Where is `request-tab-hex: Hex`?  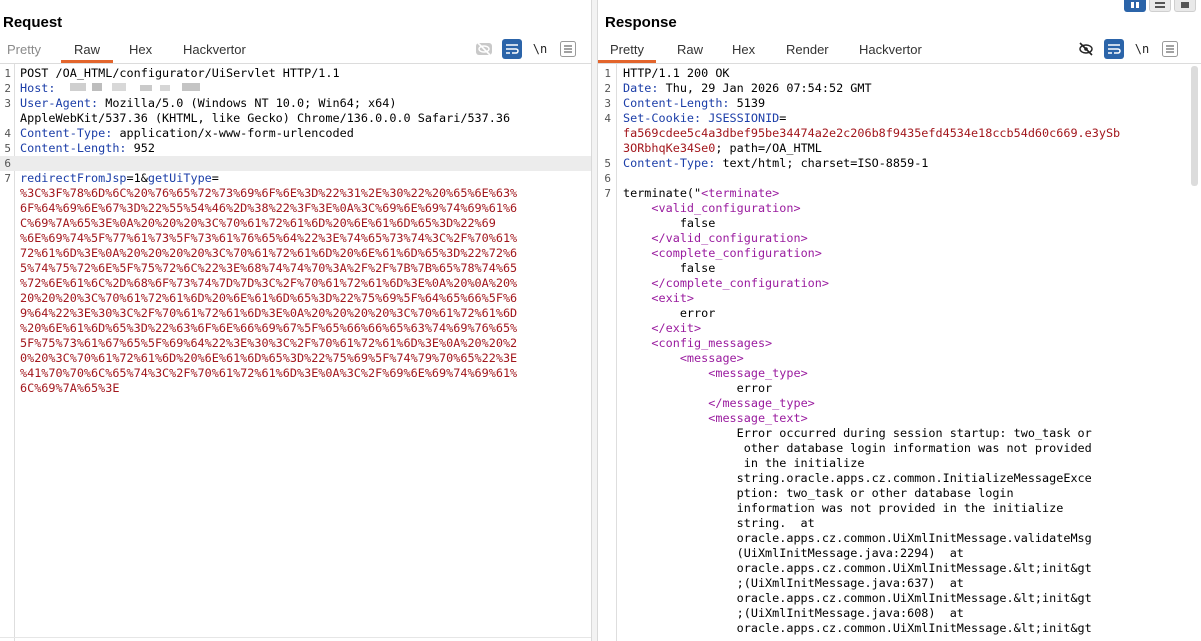 request-tab-hex: Hex is located at coordinates (140, 51).